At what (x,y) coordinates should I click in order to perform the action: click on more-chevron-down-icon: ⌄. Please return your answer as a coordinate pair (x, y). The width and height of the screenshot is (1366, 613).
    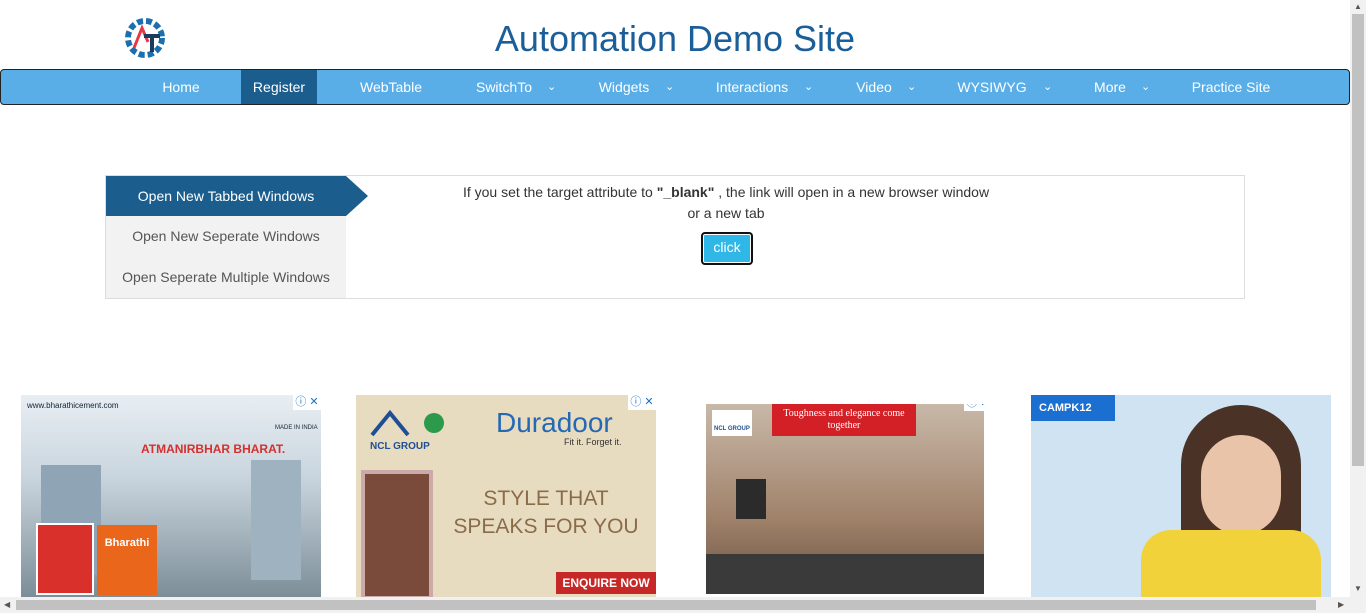
    Looking at the image, I should click on (1145, 87).